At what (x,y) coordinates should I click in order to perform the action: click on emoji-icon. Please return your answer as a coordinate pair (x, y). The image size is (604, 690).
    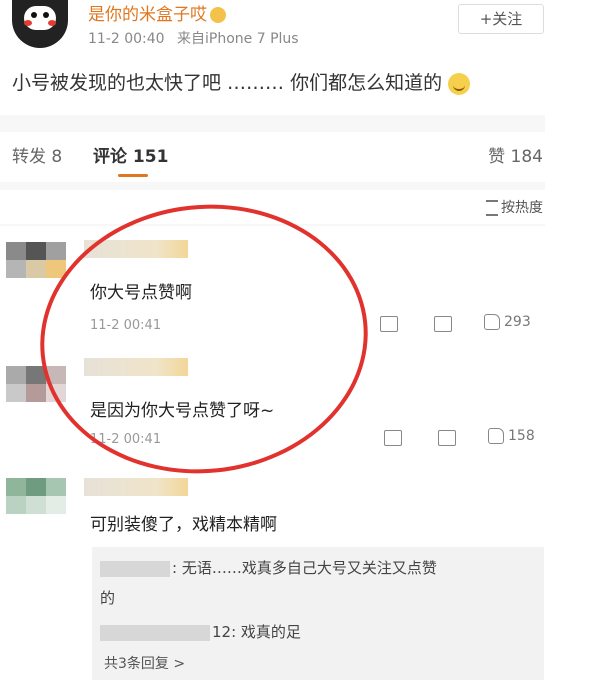
    Looking at the image, I should click on (218, 15).